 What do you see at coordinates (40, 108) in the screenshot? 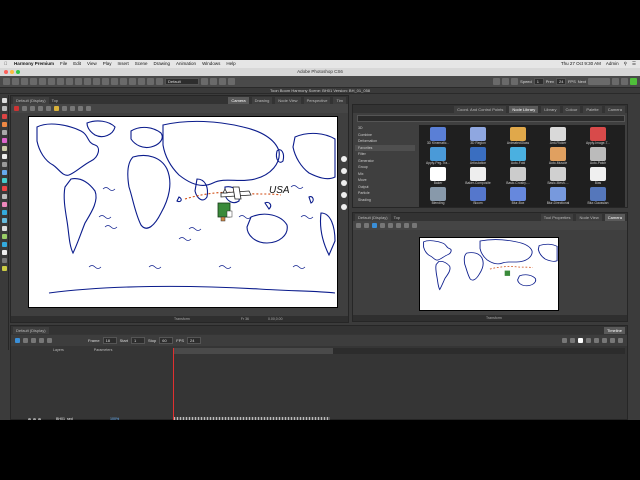
I see `rotate-view-icon` at bounding box center [40, 108].